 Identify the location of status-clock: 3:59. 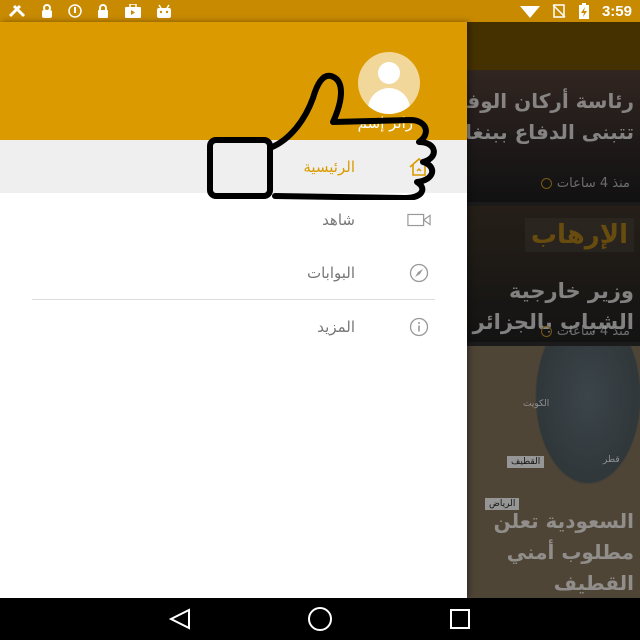
(616, 11).